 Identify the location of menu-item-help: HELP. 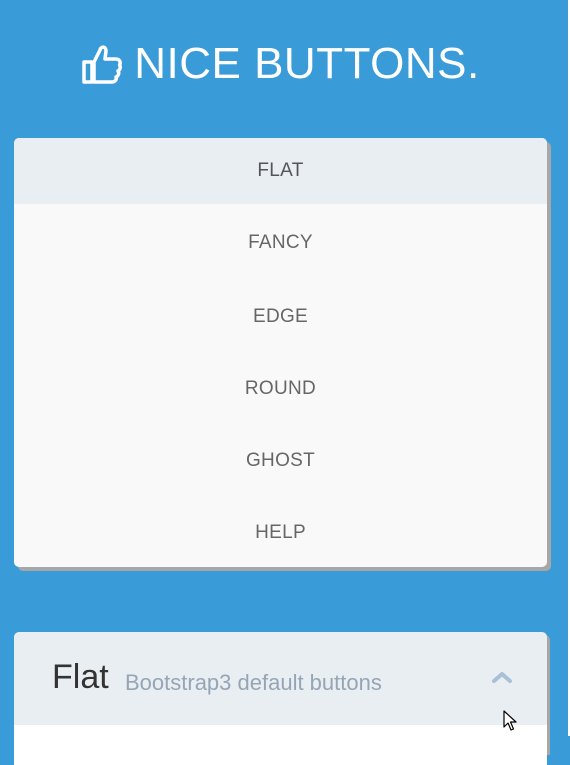
(280, 532).